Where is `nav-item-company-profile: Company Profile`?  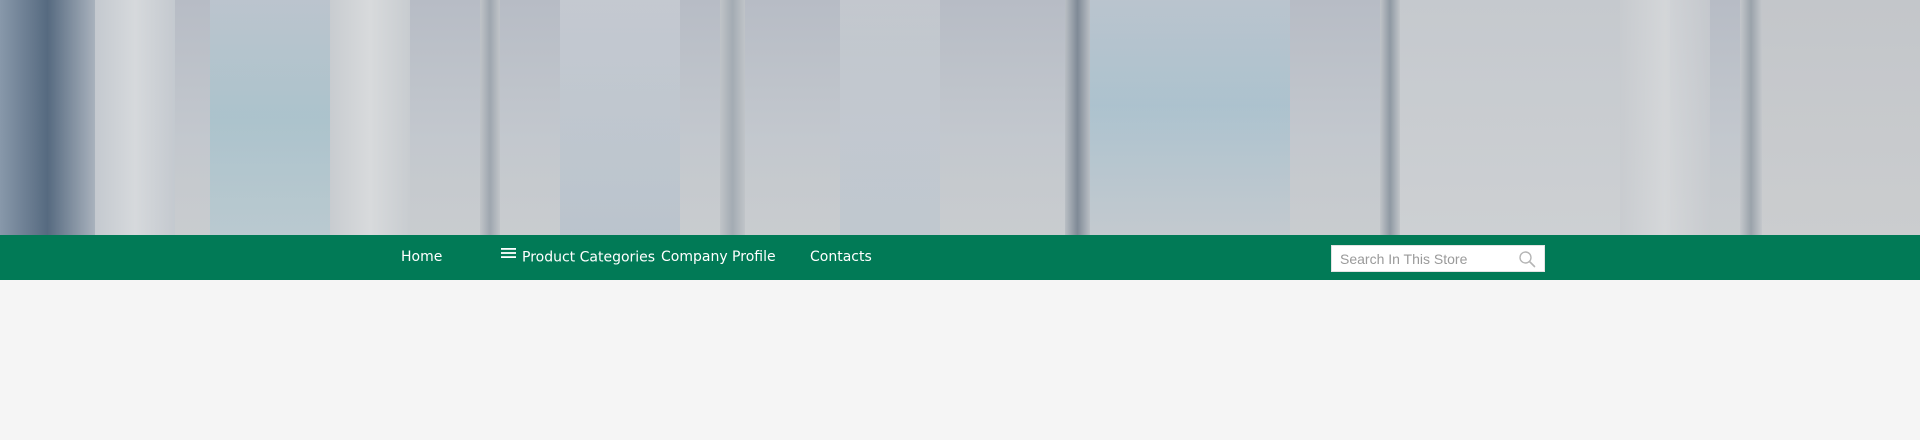
nav-item-company-profile: Company Profile is located at coordinates (718, 257).